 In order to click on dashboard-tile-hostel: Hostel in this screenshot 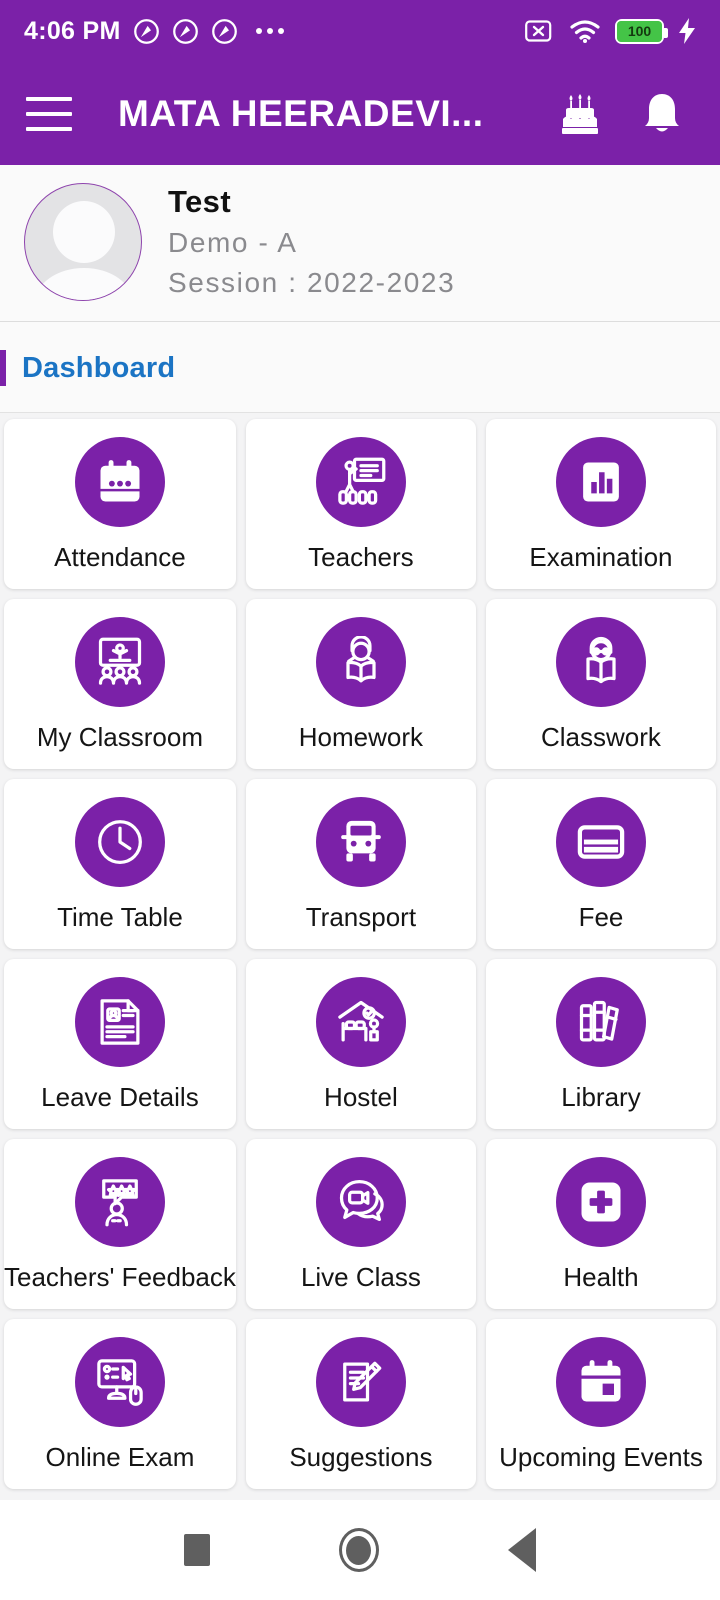, I will do `click(360, 1044)`.